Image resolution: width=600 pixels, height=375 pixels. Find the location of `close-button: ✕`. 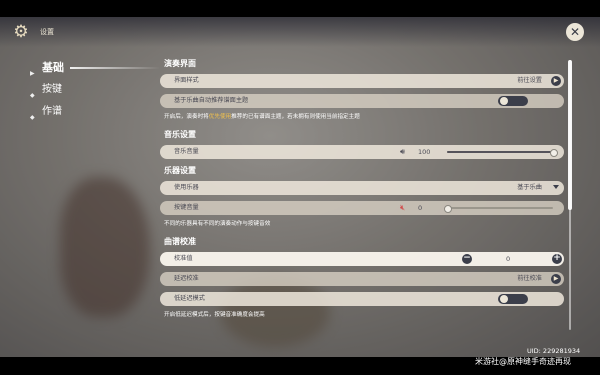

close-button: ✕ is located at coordinates (575, 32).